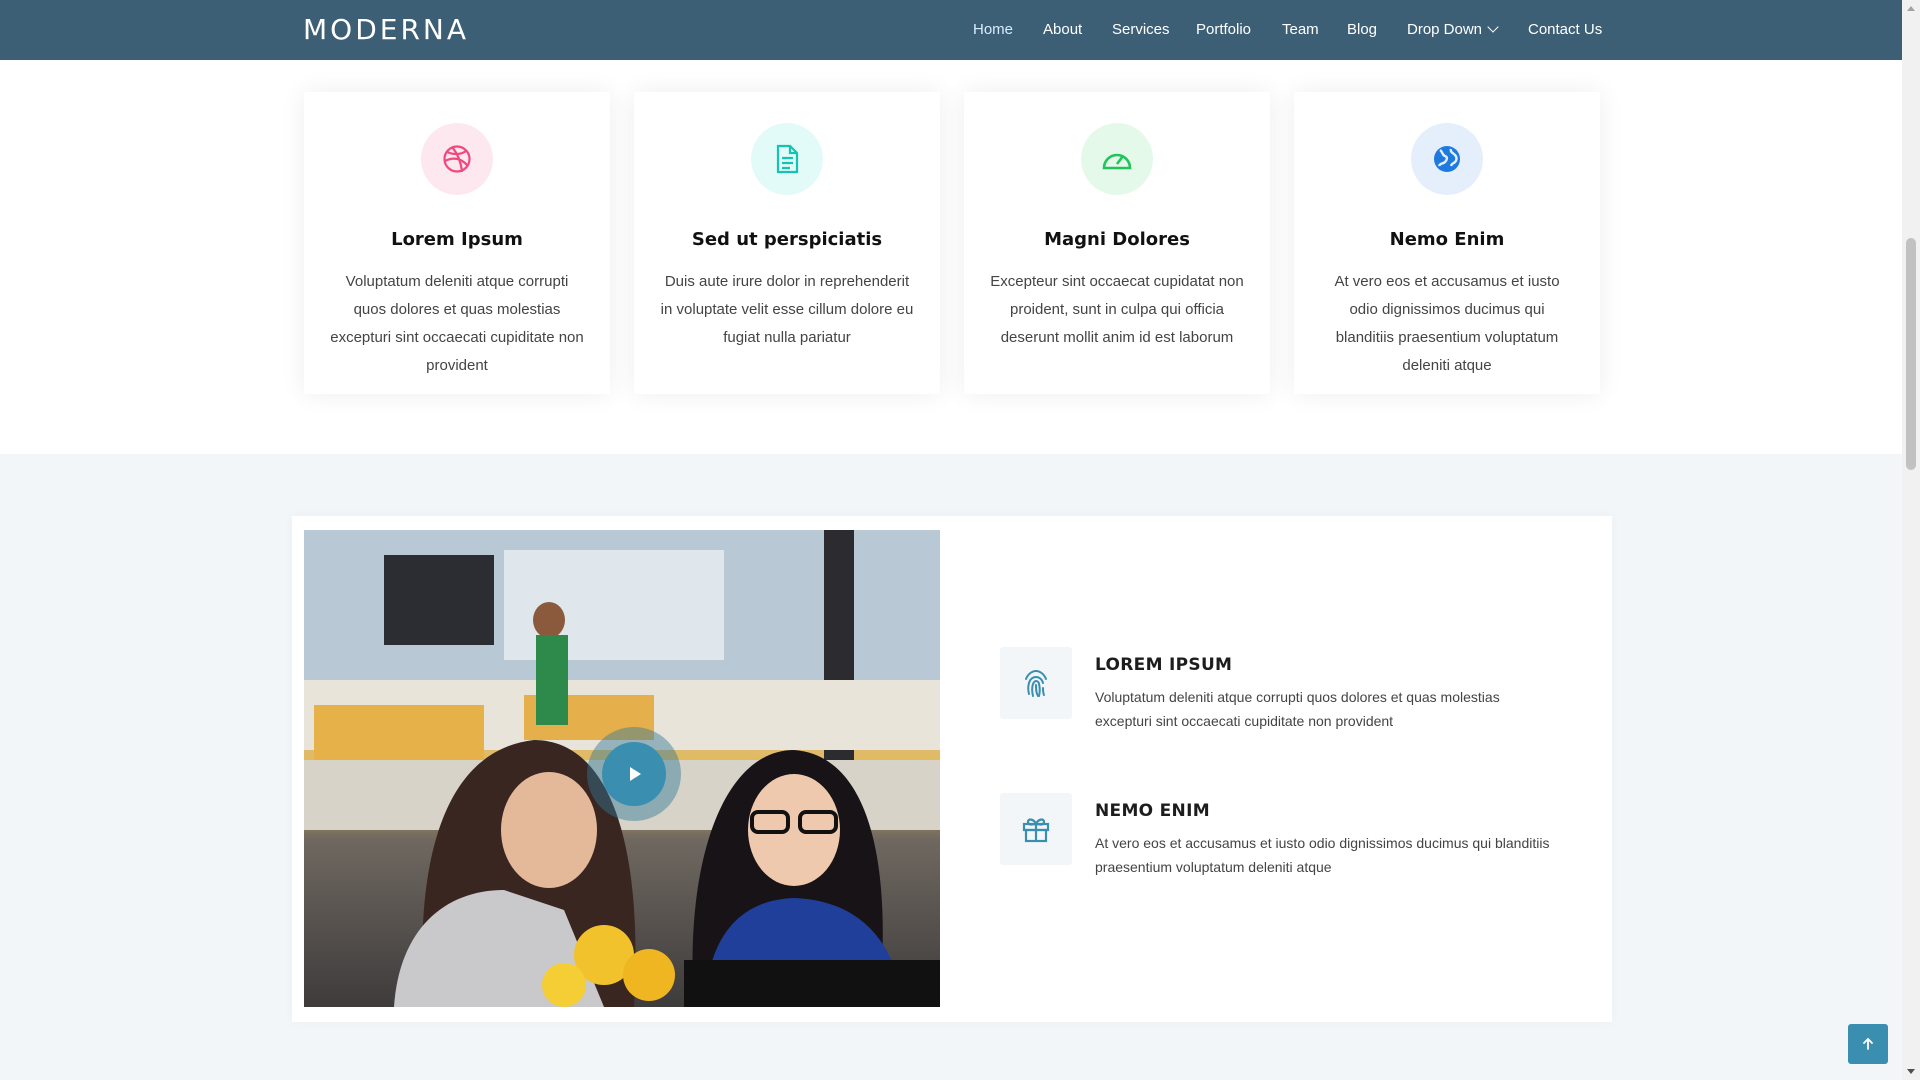  I want to click on site-logo: MODERNA, so click(386, 30).